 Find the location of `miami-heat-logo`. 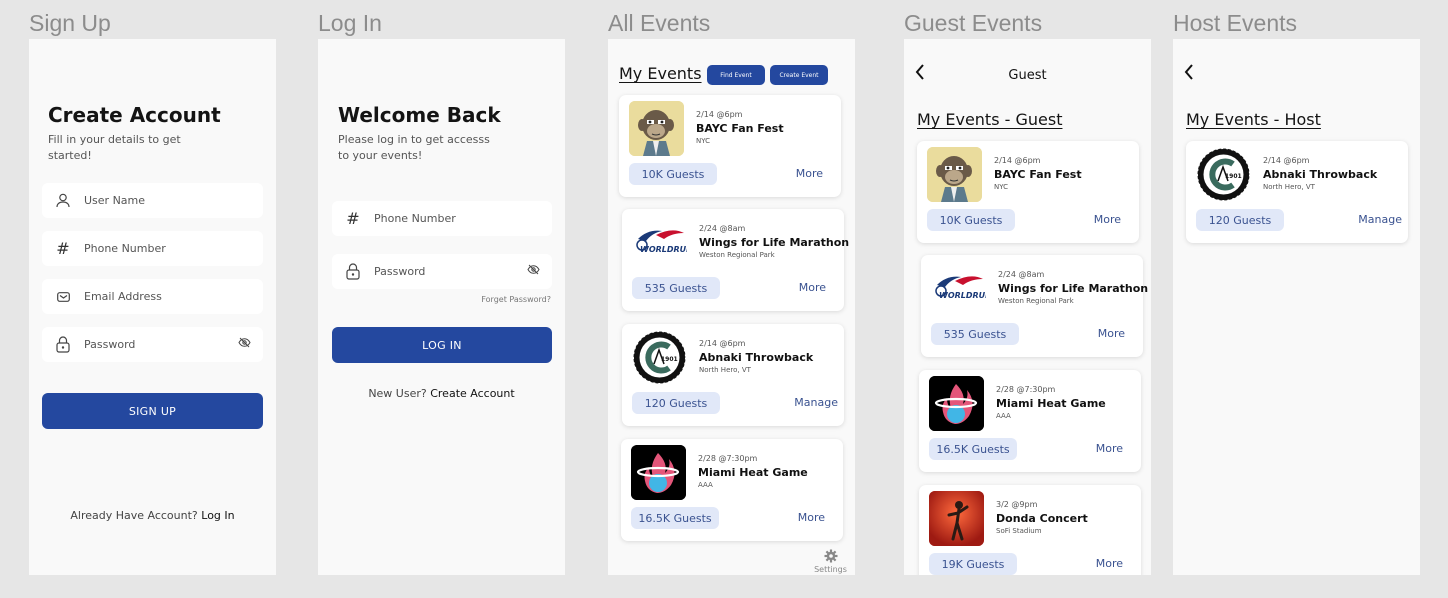

miami-heat-logo is located at coordinates (956, 403).